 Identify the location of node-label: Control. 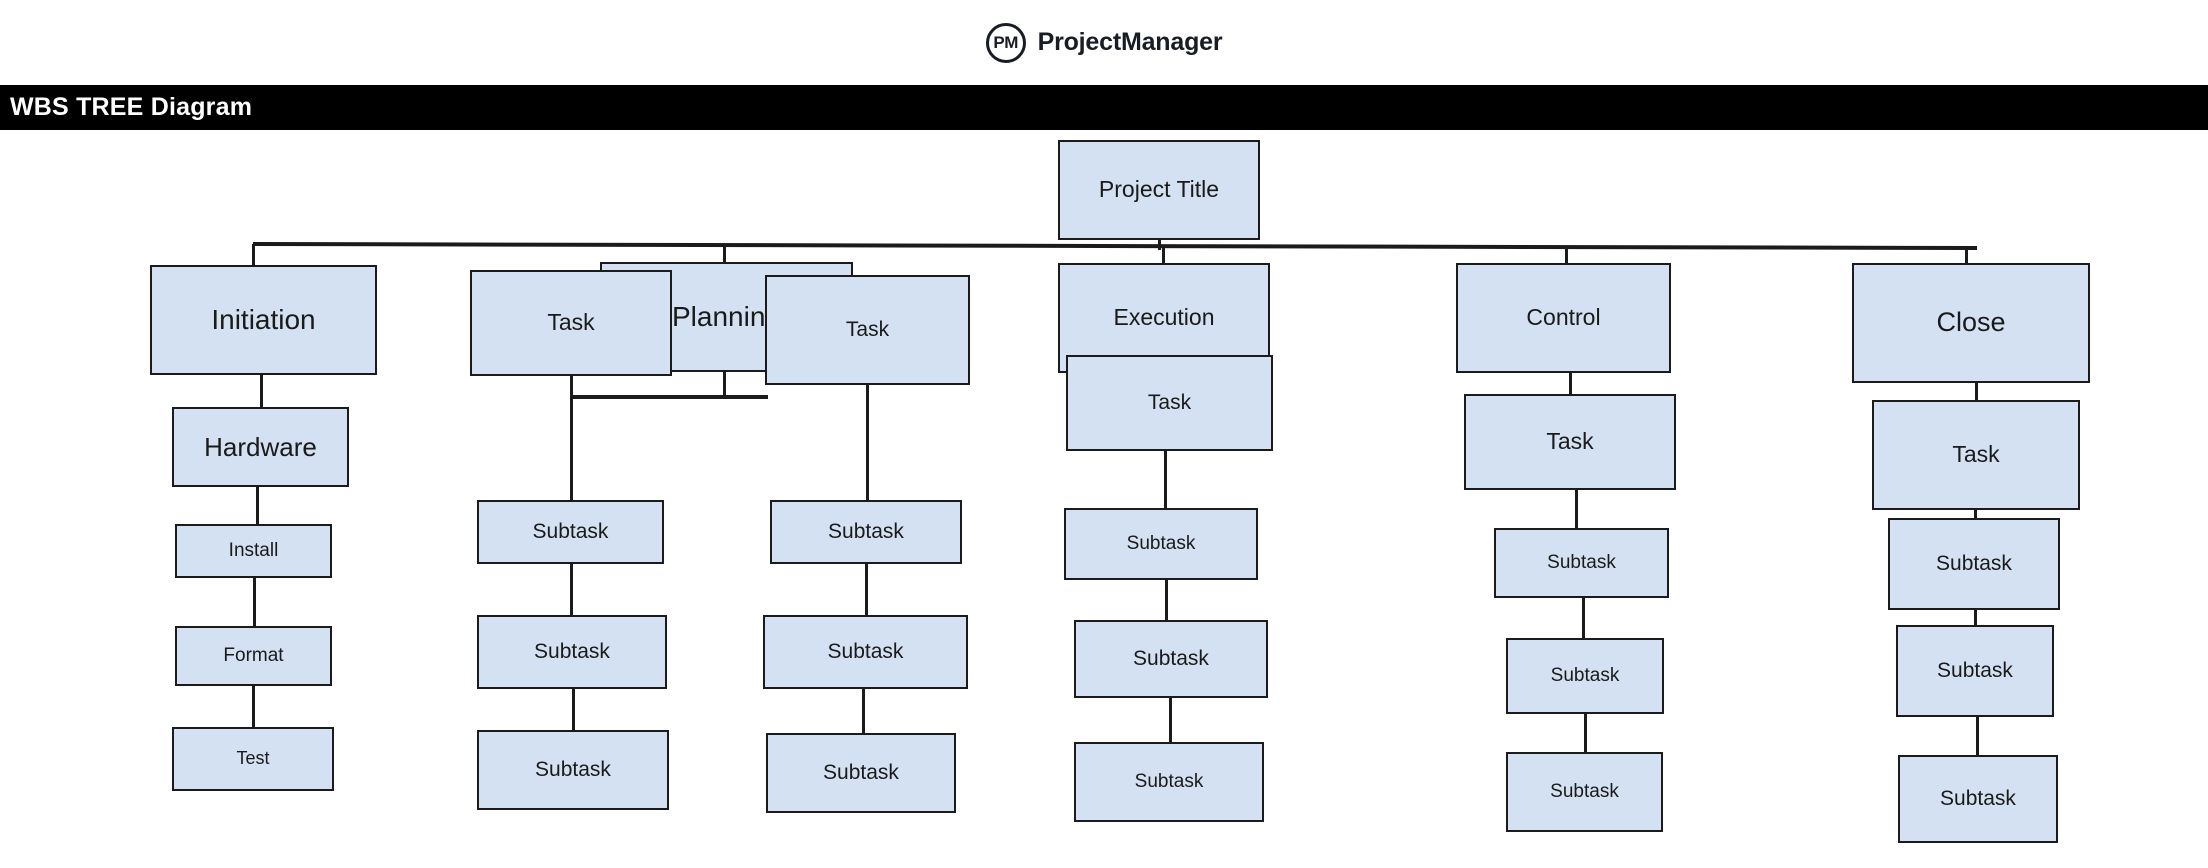
(1563, 317).